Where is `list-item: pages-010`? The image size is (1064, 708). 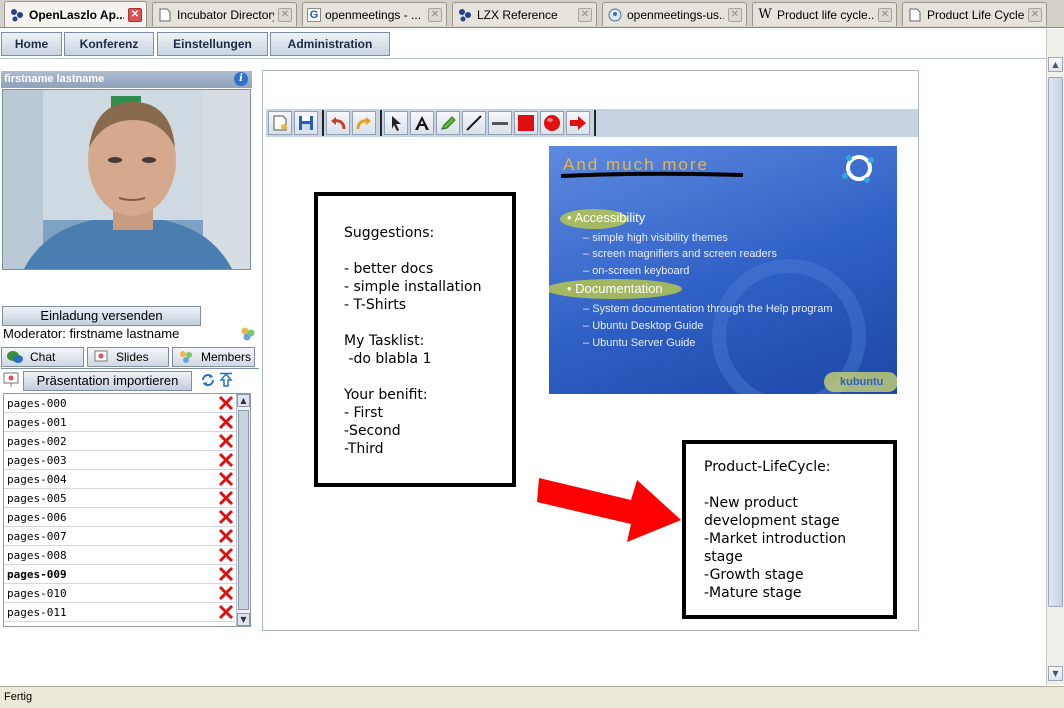 list-item: pages-010 is located at coordinates (120, 593).